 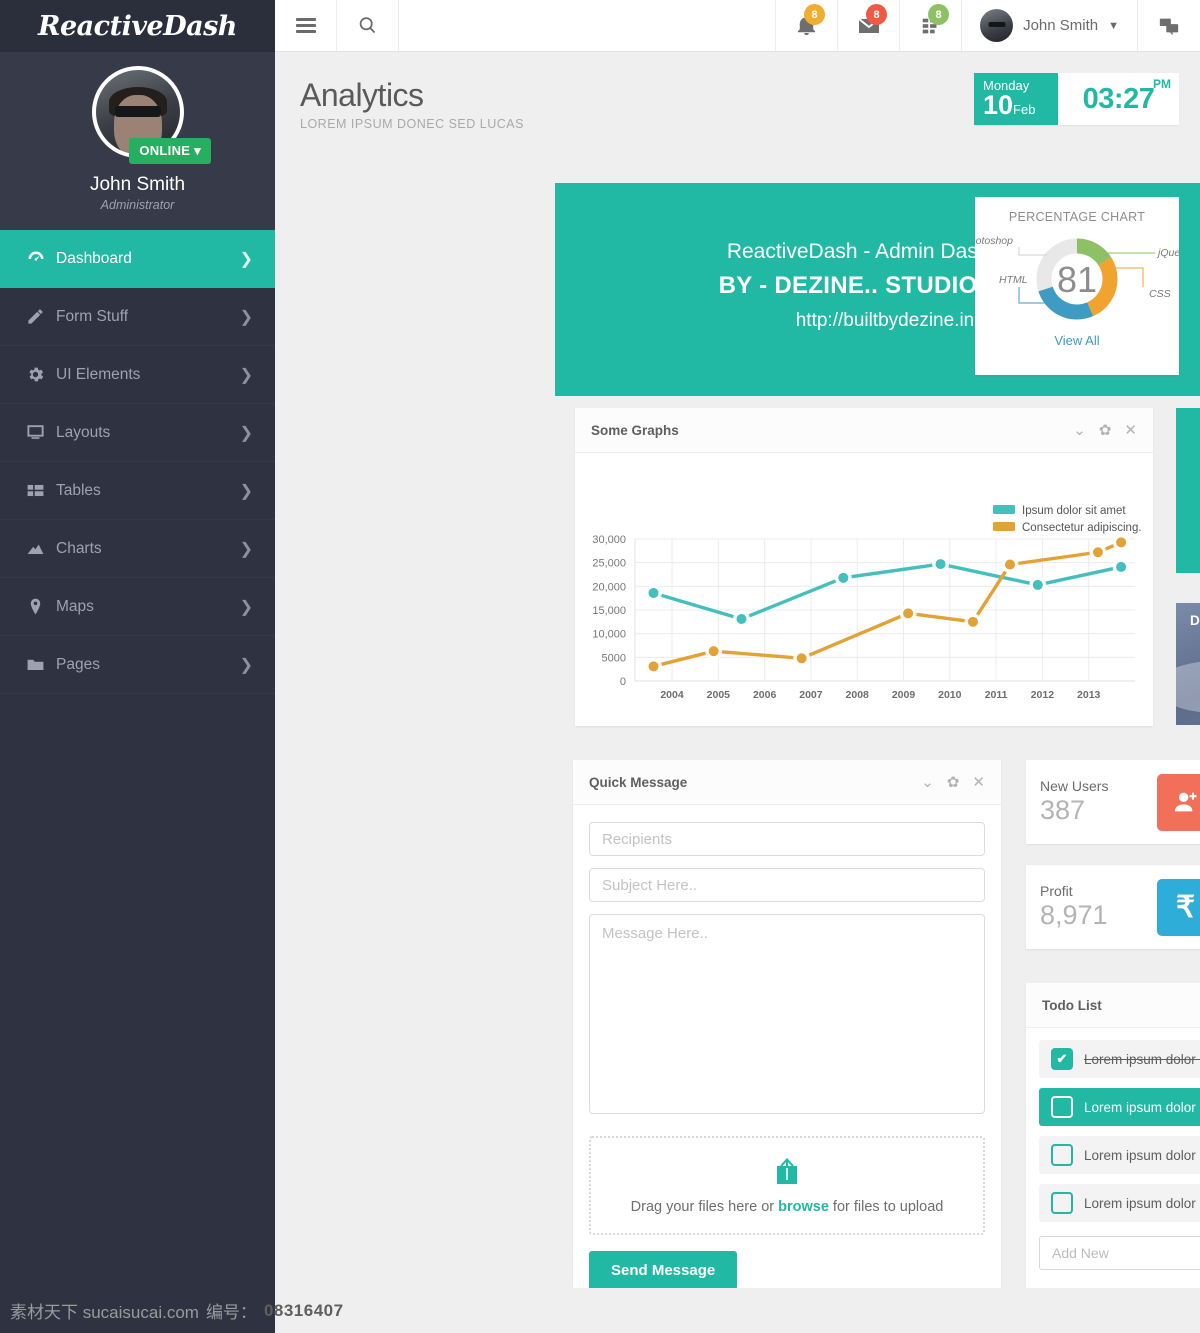 I want to click on sidebar-item-label: Form Stuff, so click(x=92, y=316).